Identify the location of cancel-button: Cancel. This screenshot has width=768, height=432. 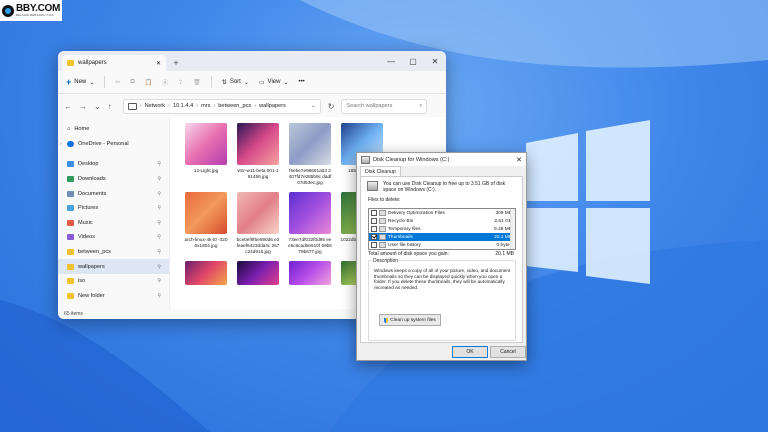
(508, 352).